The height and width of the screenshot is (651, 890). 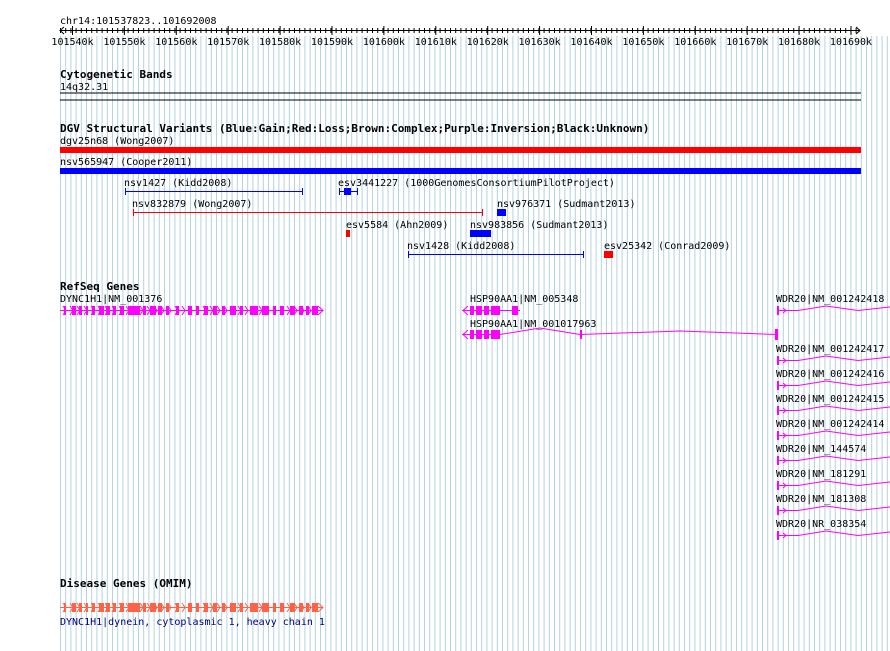 I want to click on wdr20-label: WDR20|NM_001242417, so click(x=830, y=349).